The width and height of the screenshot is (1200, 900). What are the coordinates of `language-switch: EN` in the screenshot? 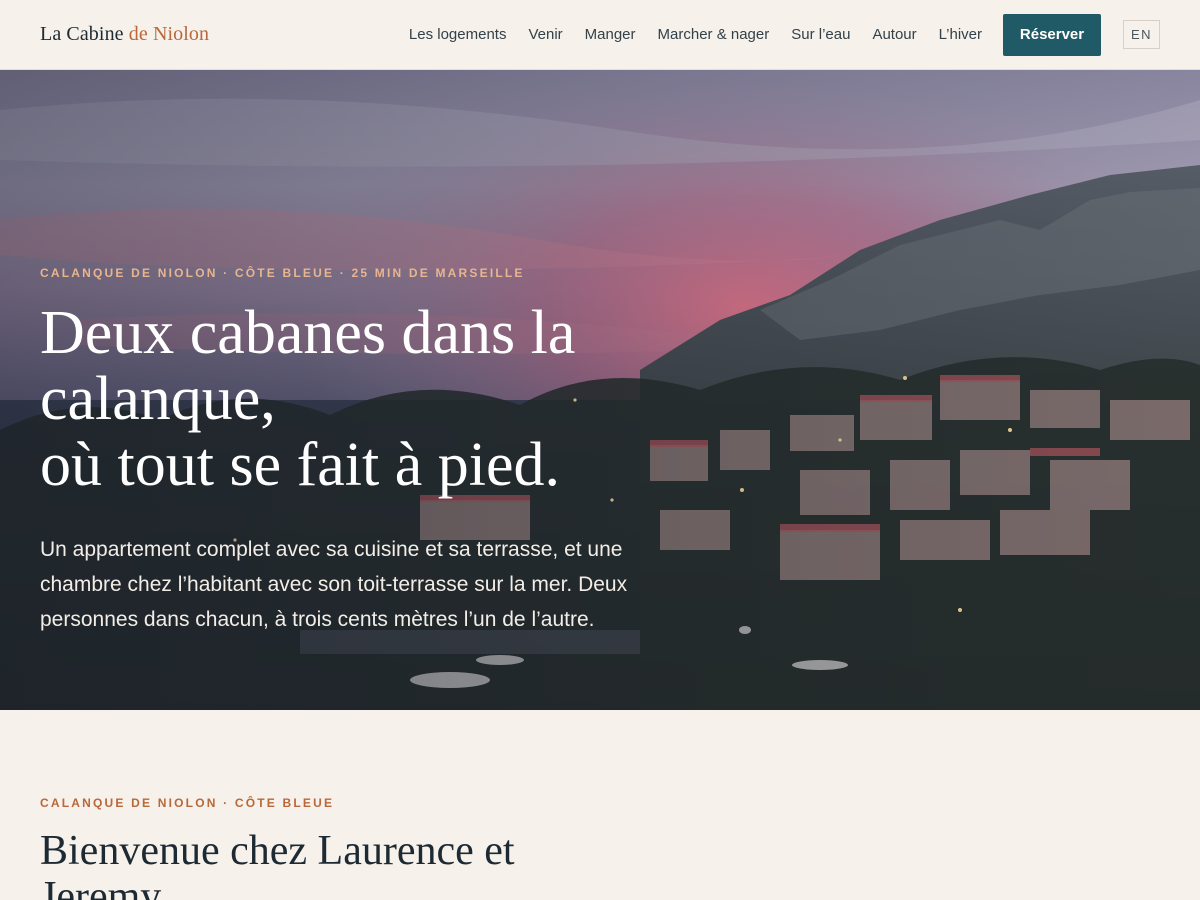 It's located at (1141, 34).